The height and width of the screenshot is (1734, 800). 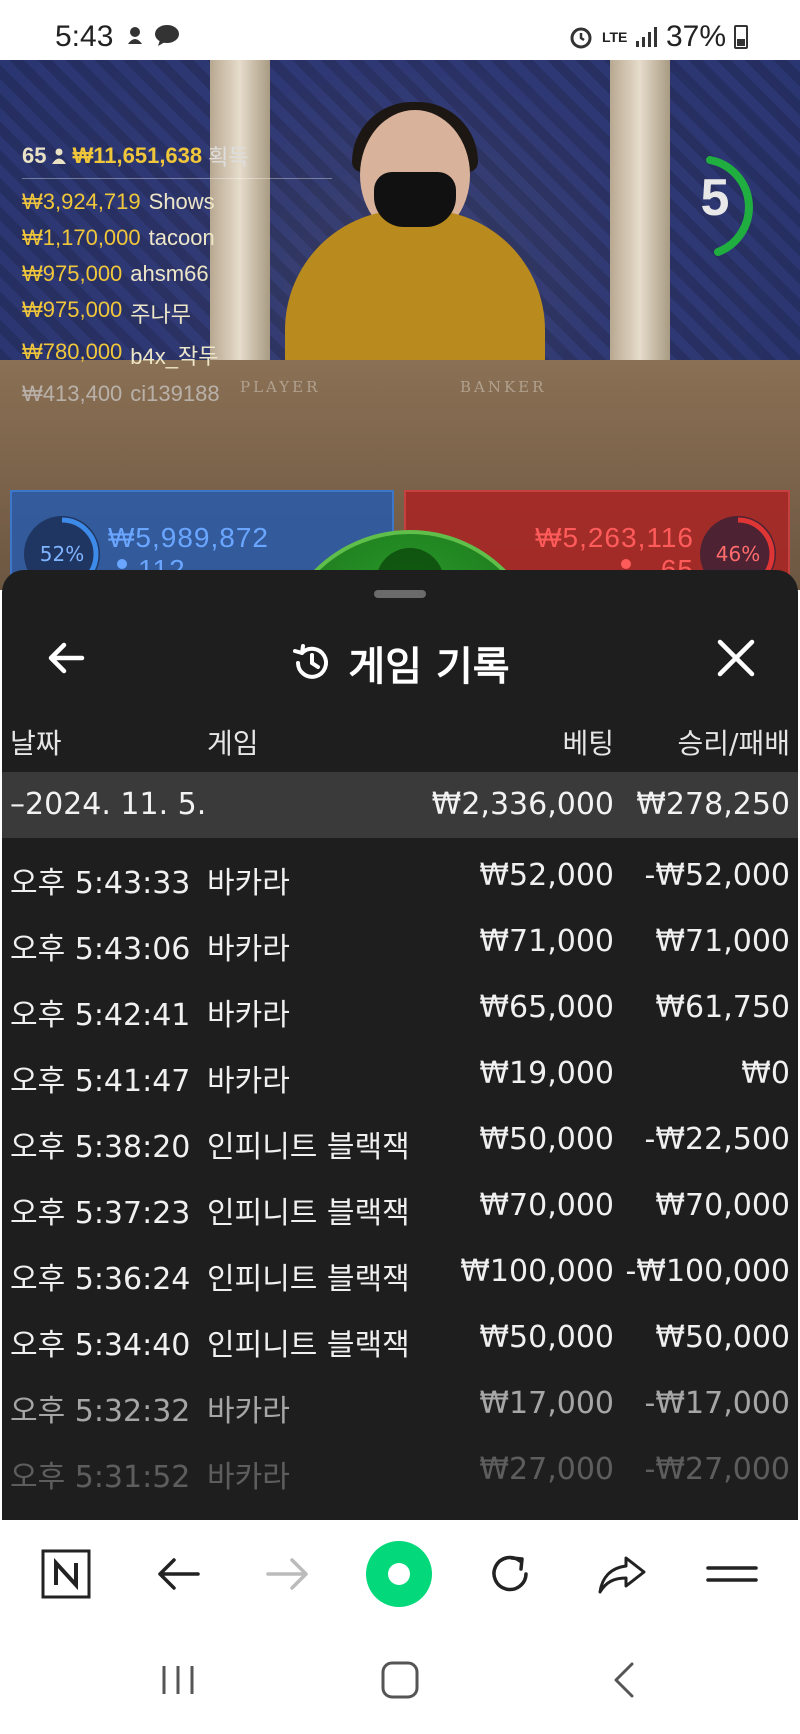 What do you see at coordinates (36, 743) in the screenshot?
I see `column-date: 날짜` at bounding box center [36, 743].